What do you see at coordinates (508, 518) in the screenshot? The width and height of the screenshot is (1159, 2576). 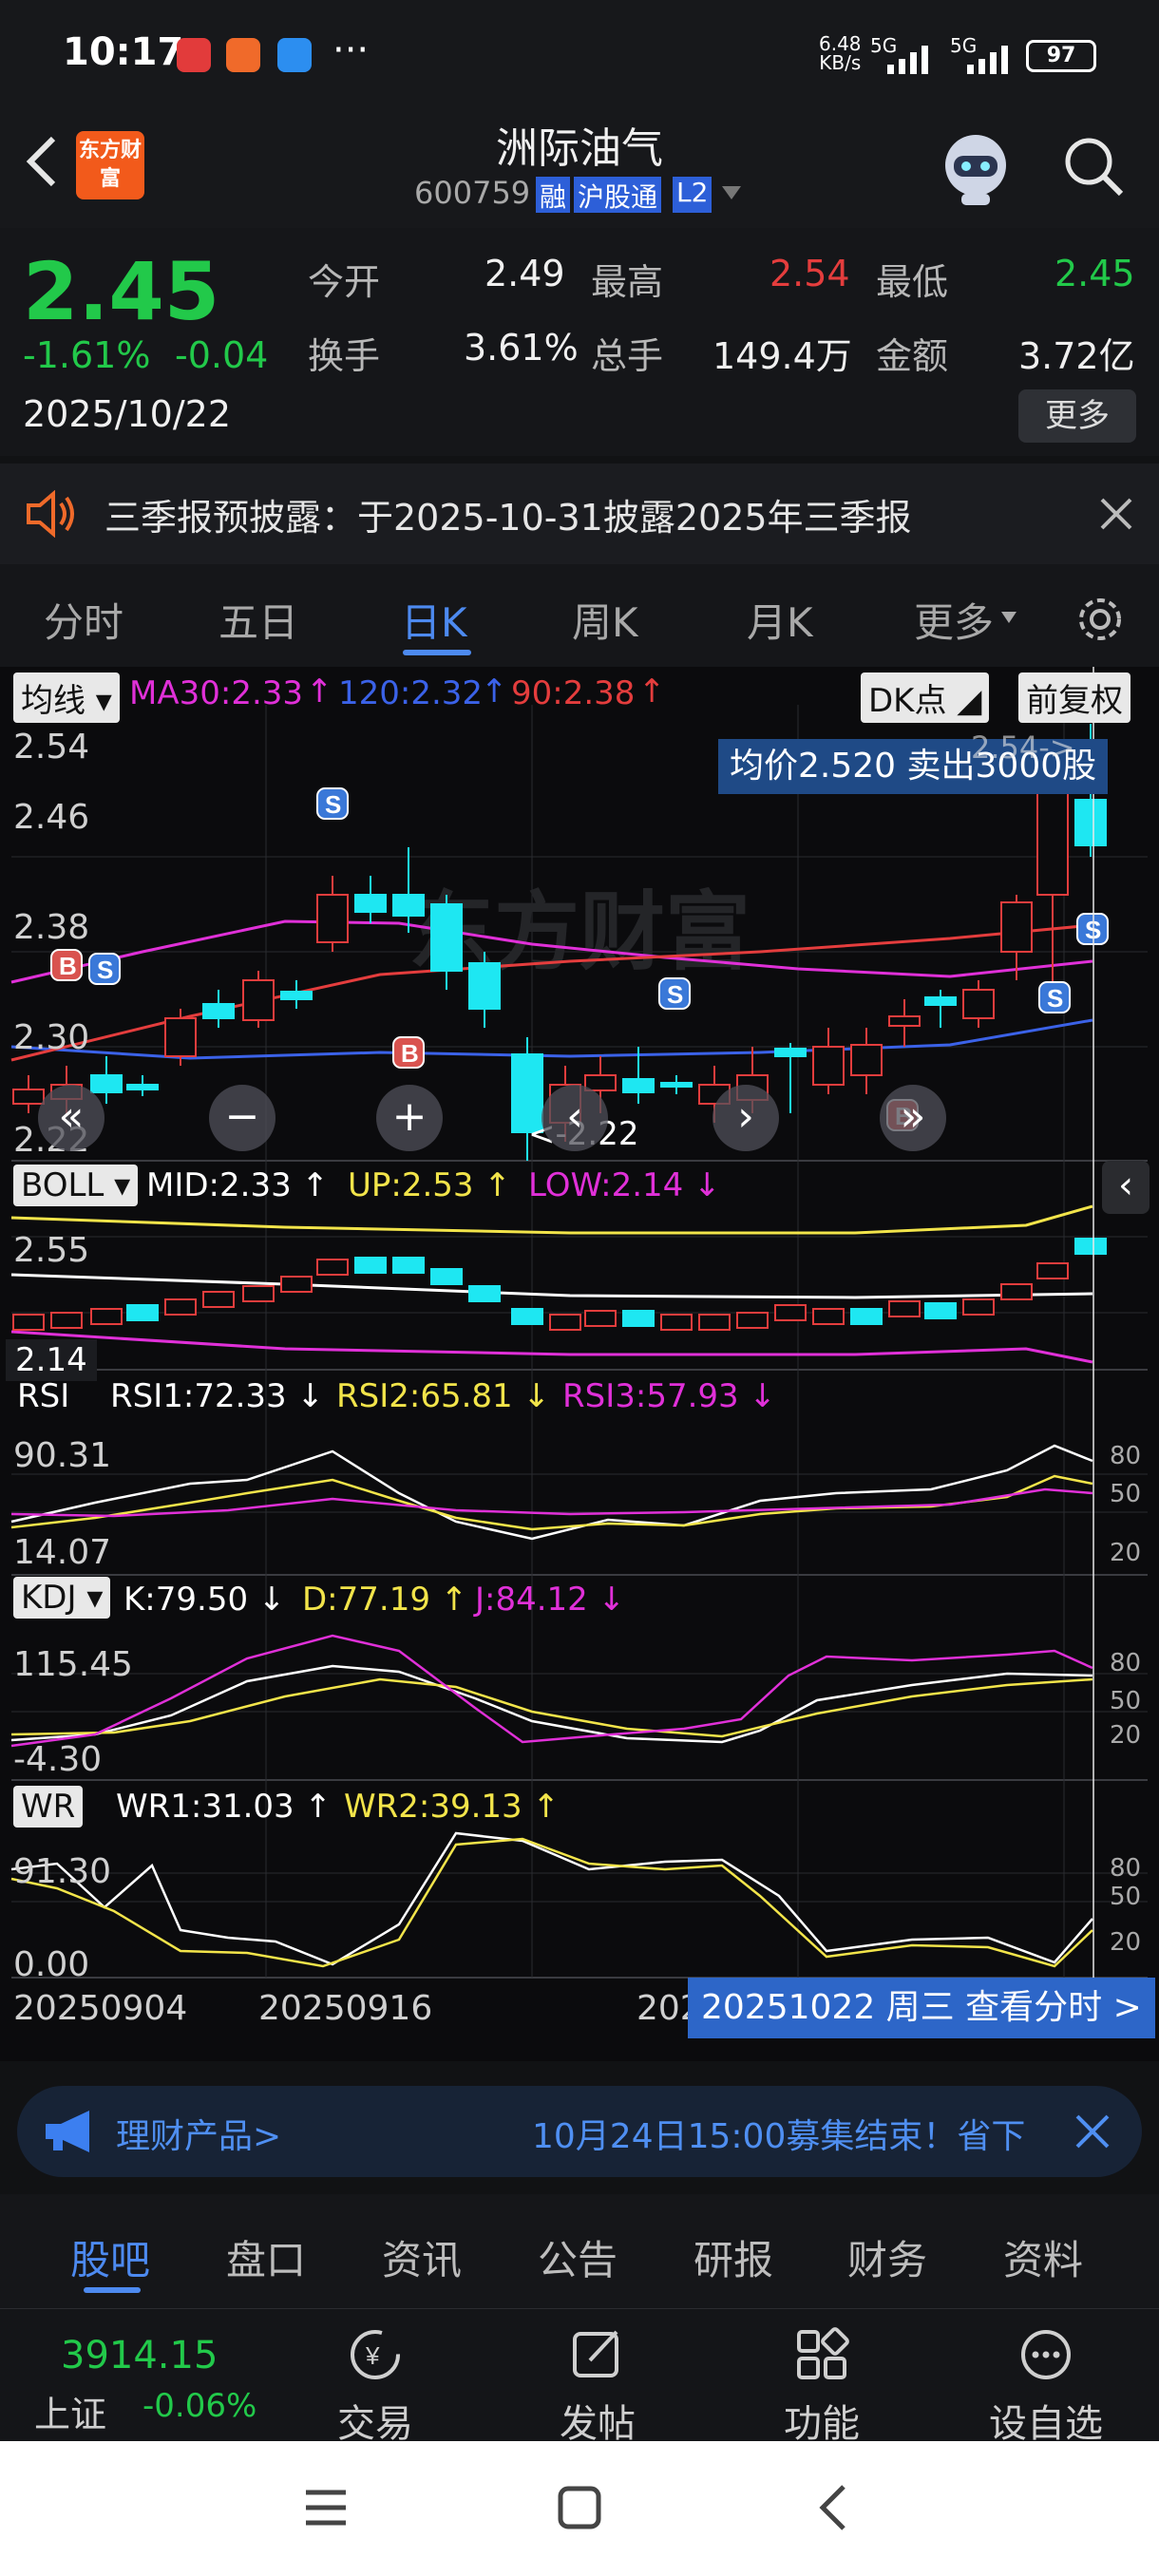 I see `notice-text: 三季报预披露：于2025-10-31披露2025年三季报` at bounding box center [508, 518].